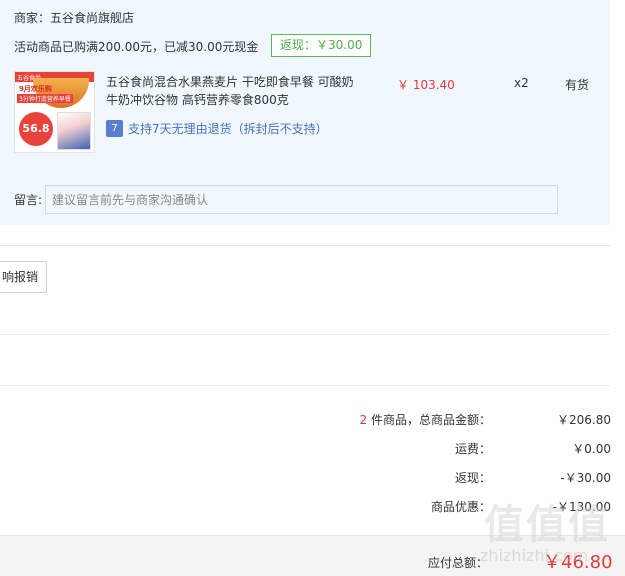 This screenshot has height=576, width=625. I want to click on discount-label: 商品优惠：, so click(460, 507).